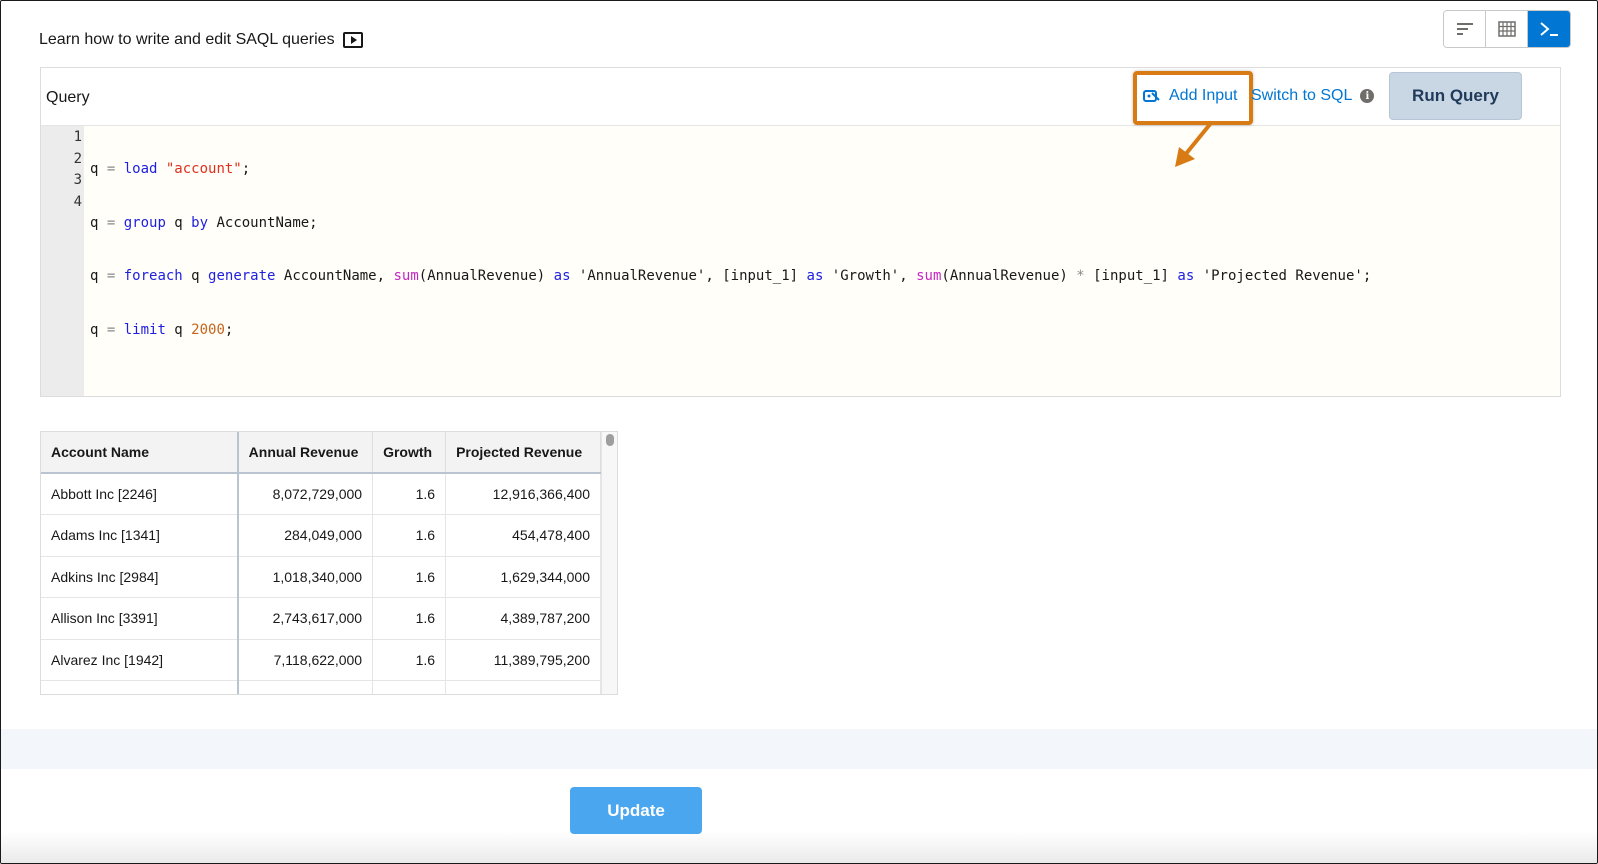 Image resolution: width=1598 pixels, height=864 pixels. What do you see at coordinates (68, 97) in the screenshot?
I see `query-label: Query` at bounding box center [68, 97].